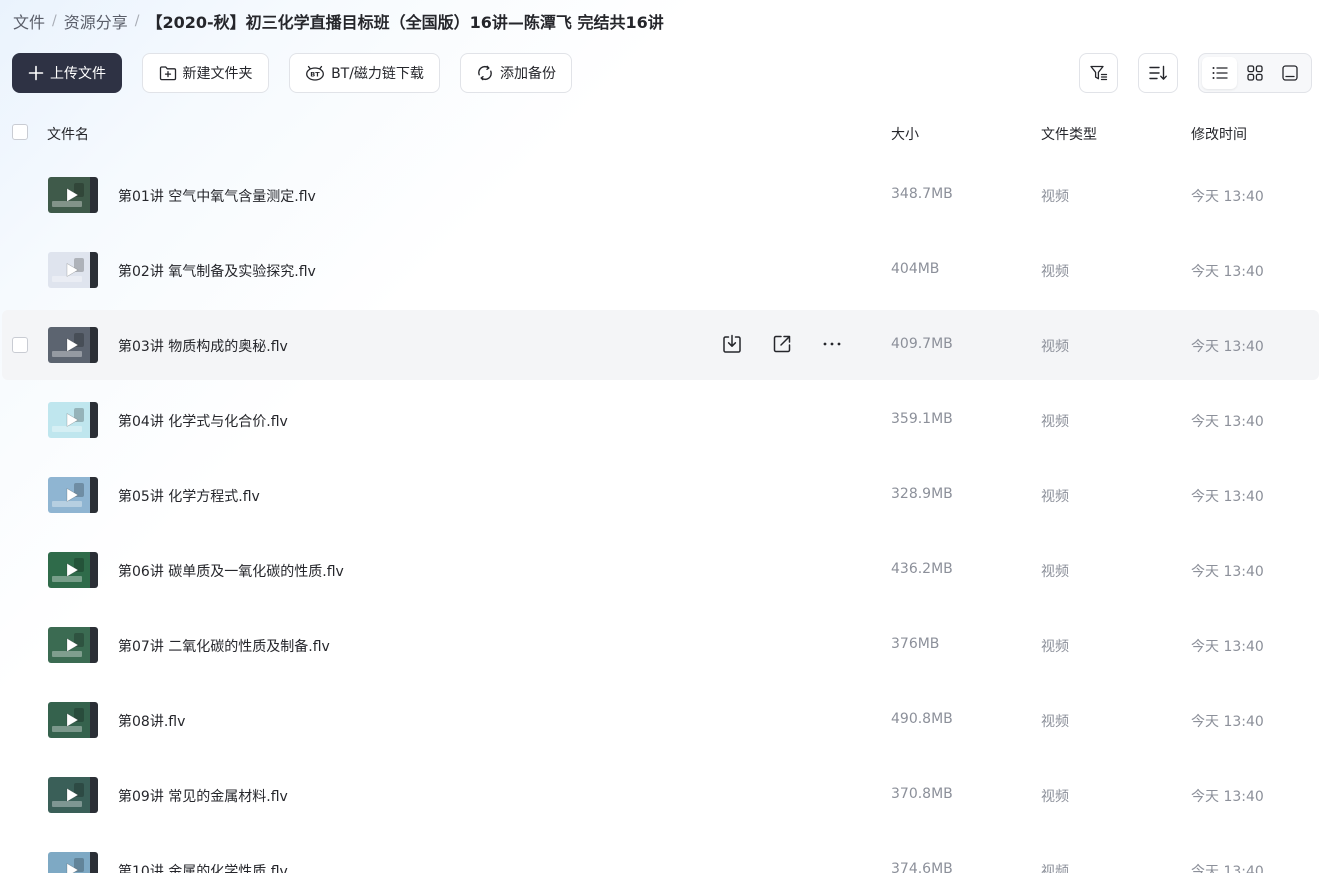 This screenshot has height=873, width=1319. I want to click on file-size: 376MB, so click(915, 644).